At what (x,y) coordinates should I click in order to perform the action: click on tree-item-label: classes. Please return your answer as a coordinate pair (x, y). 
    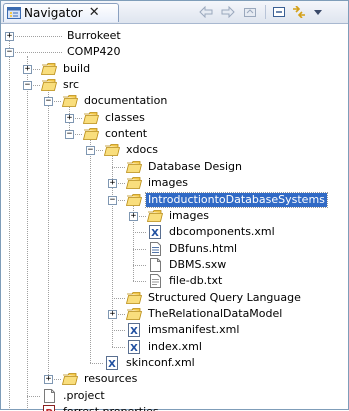
    Looking at the image, I should click on (125, 117).